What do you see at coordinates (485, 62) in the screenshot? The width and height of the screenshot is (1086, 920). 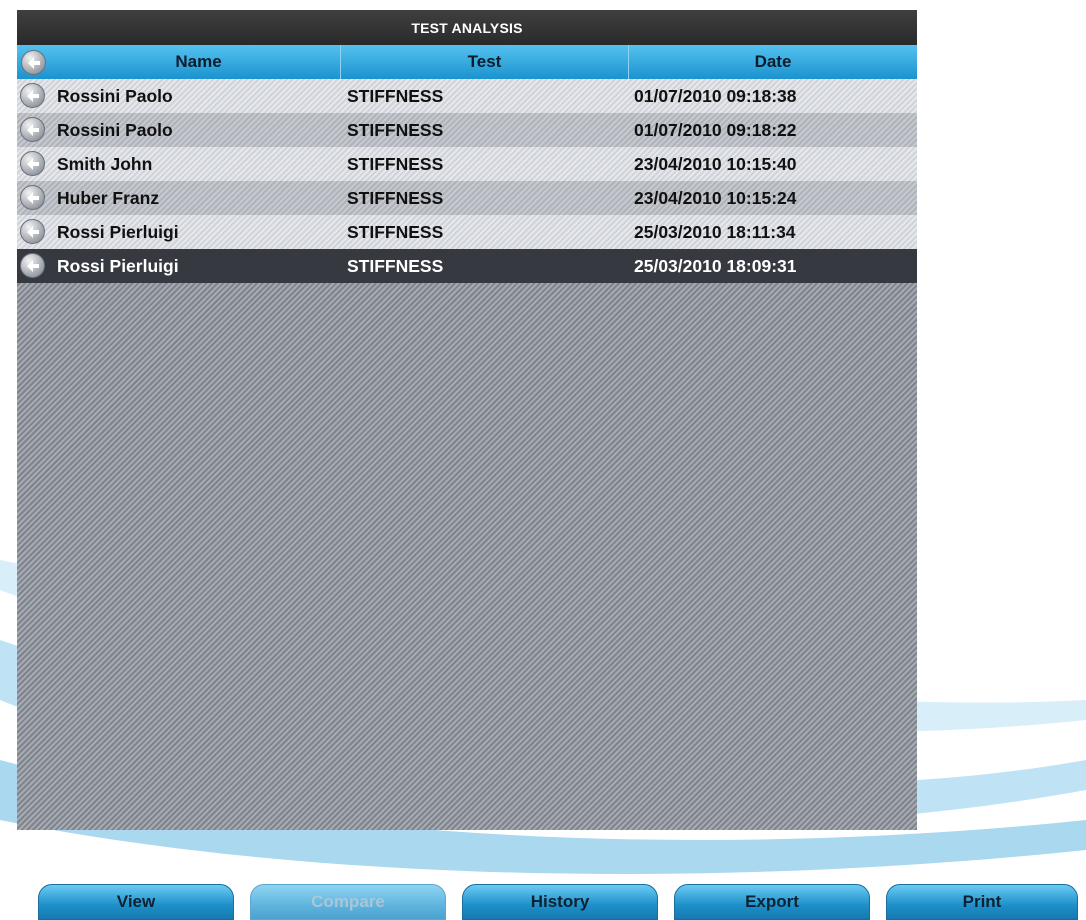 I see `column-header-test: Test` at bounding box center [485, 62].